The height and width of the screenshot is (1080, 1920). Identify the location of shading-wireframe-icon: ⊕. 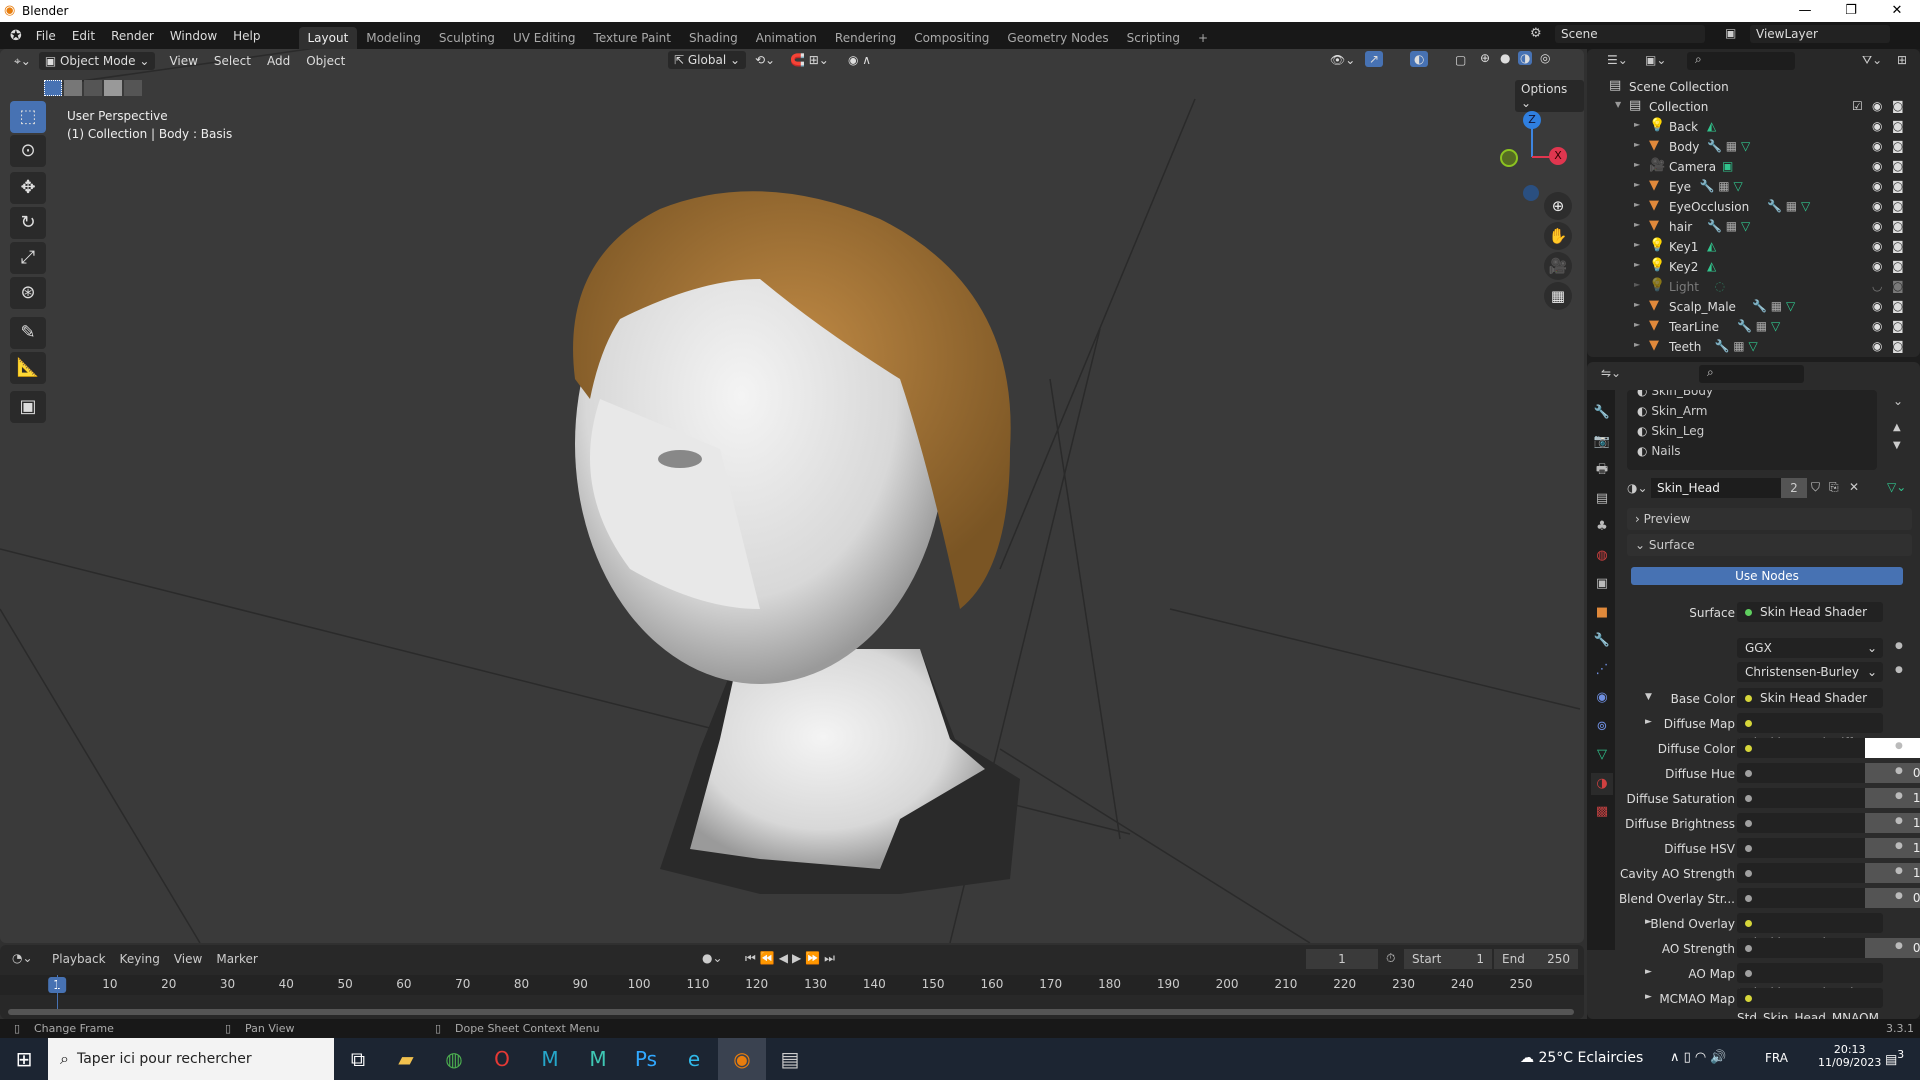
(1485, 58).